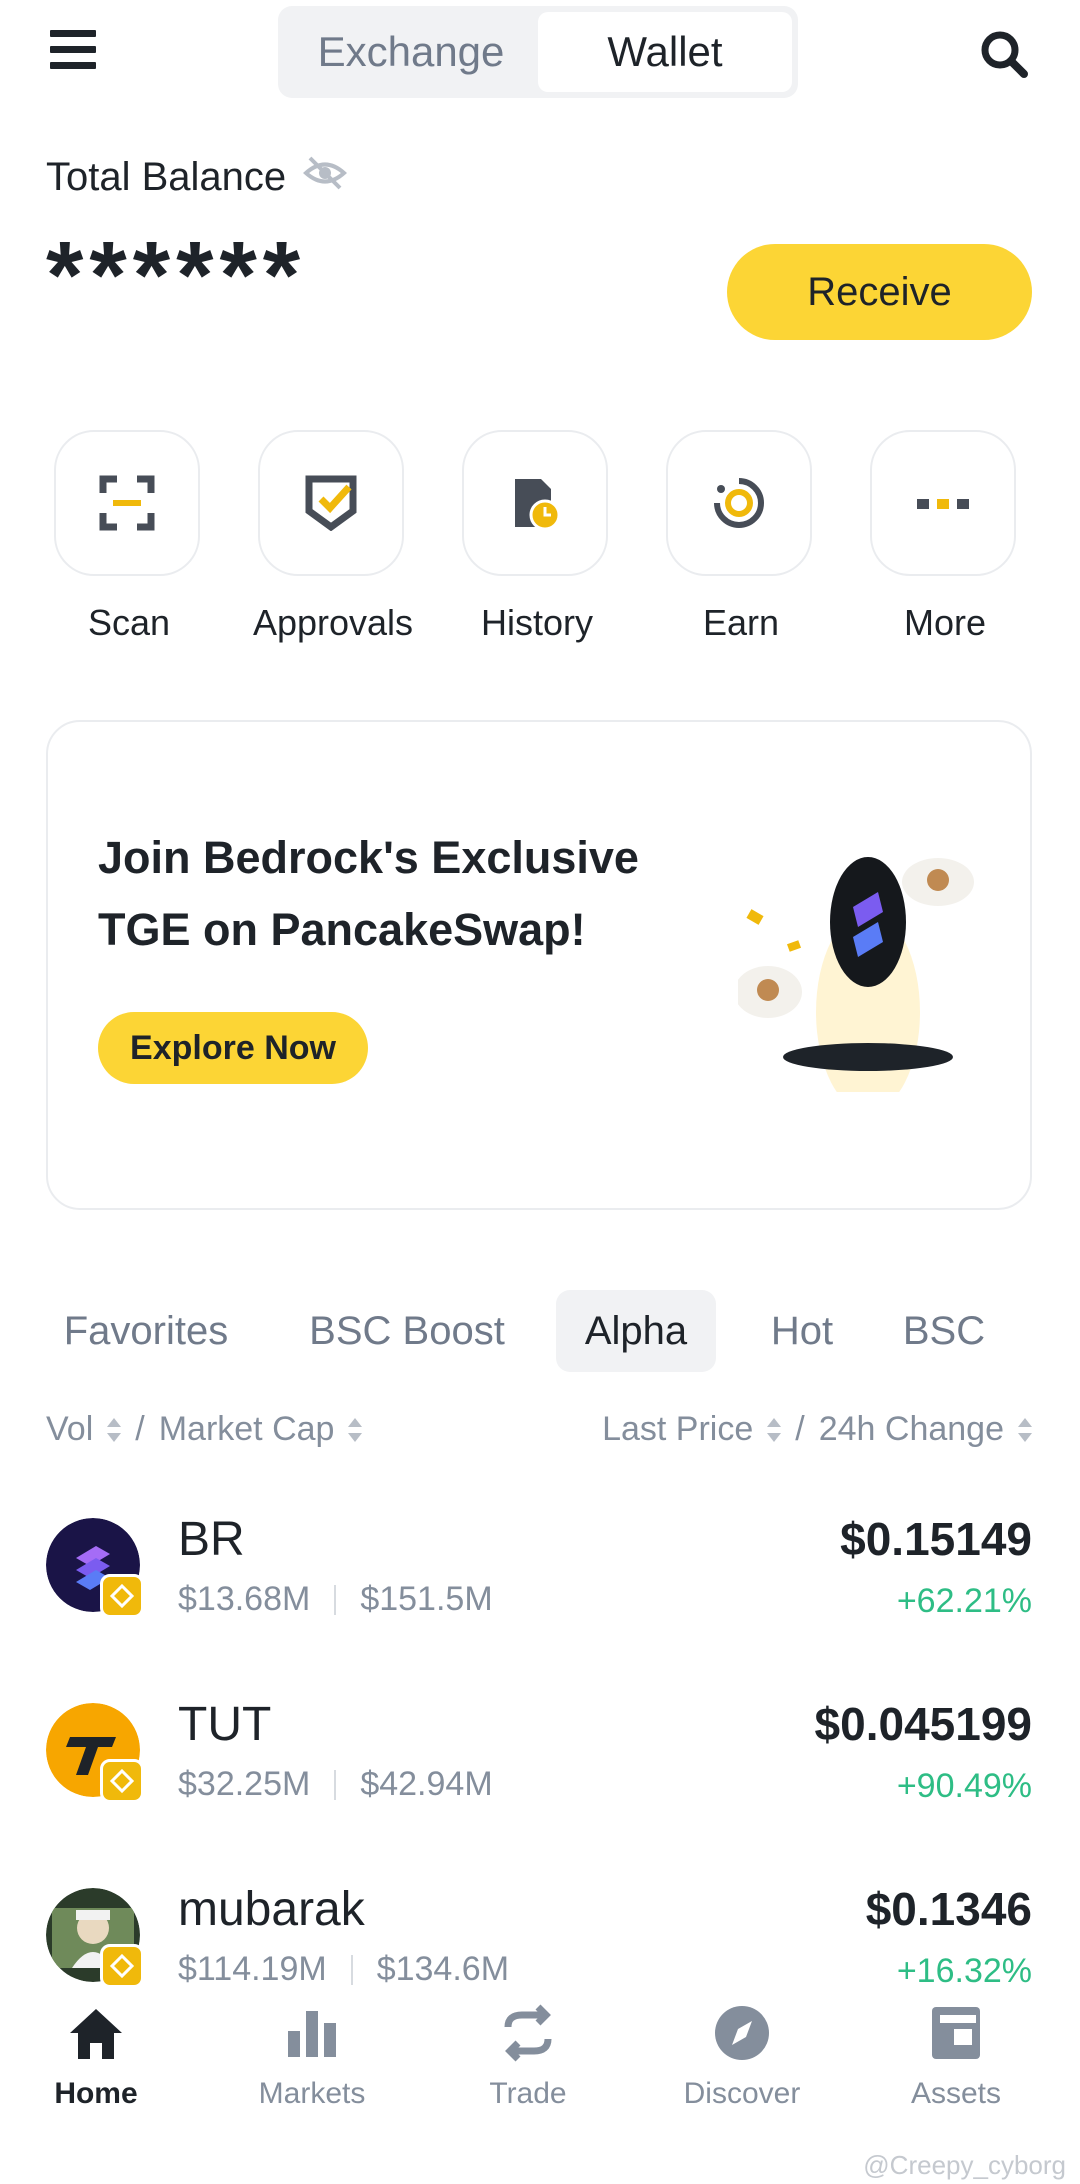 The height and width of the screenshot is (2184, 1080). I want to click on sort-vol: Vol, so click(69, 1429).